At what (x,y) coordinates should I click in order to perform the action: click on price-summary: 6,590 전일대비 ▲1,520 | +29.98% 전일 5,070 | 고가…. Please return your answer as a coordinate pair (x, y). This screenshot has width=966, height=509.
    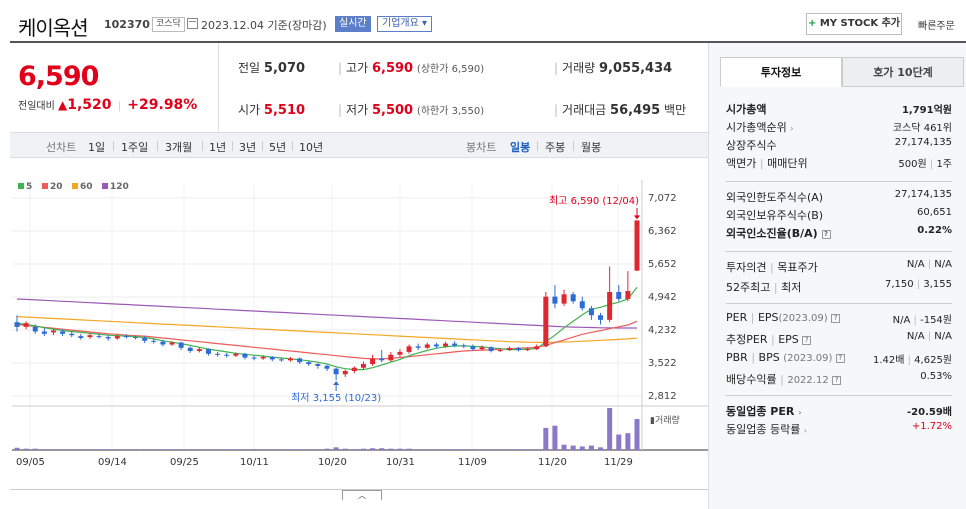
    Looking at the image, I should click on (359, 87).